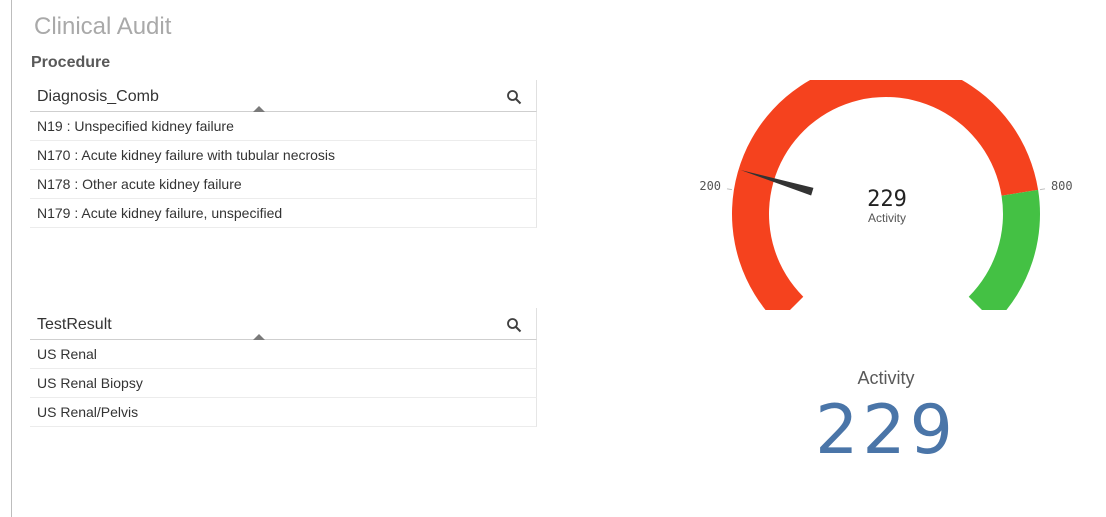 Image resolution: width=1106 pixels, height=517 pixels. Describe the element at coordinates (283, 354) in the screenshot. I see `list-item: US Renal` at that location.